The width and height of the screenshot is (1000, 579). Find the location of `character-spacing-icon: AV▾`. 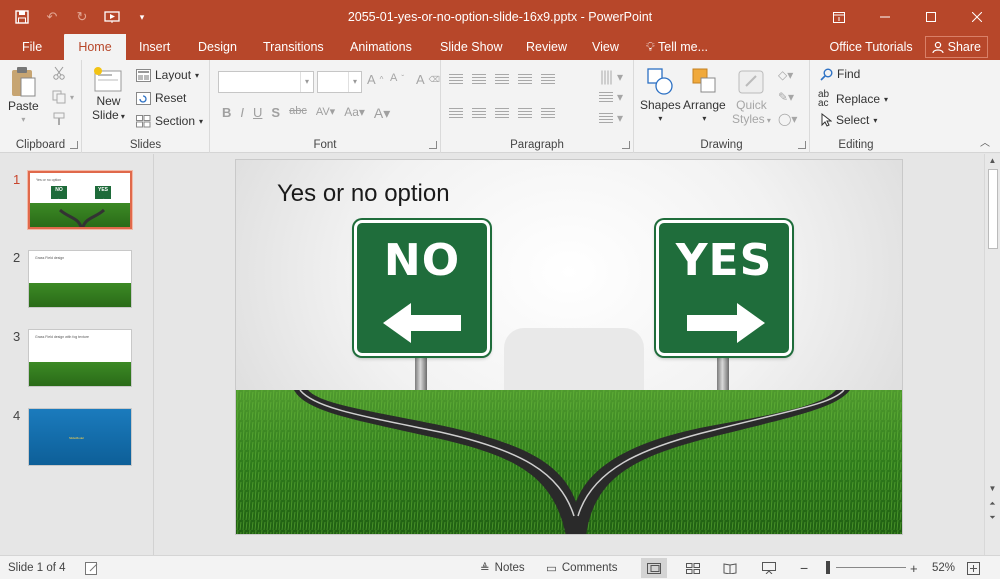

character-spacing-icon: AV▾ is located at coordinates (325, 113).